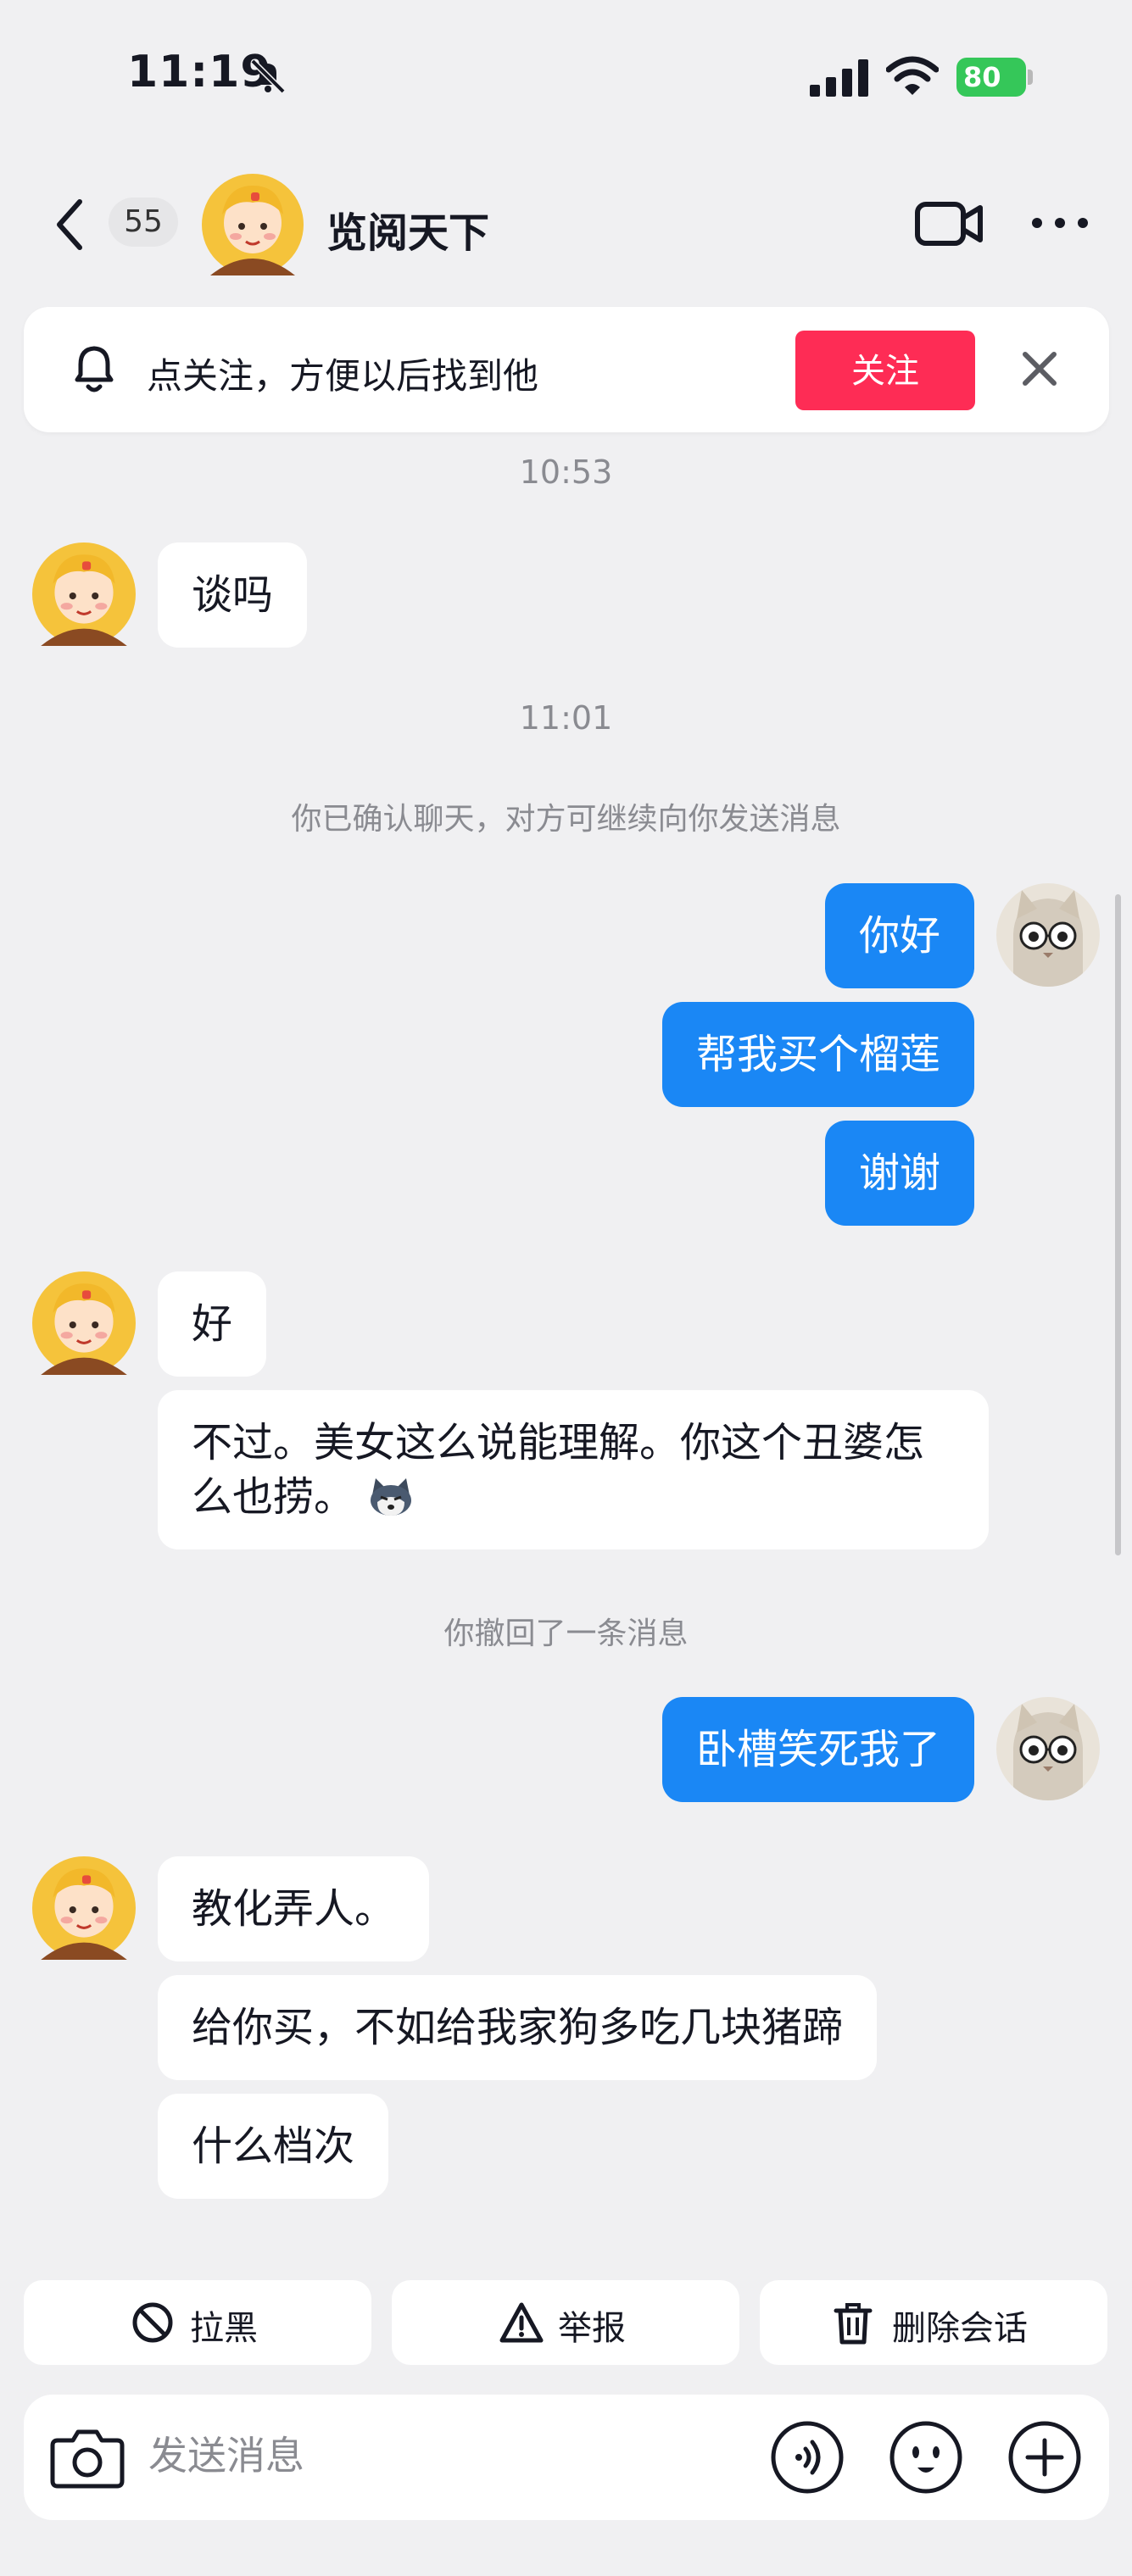  What do you see at coordinates (912, 75) in the screenshot?
I see `wifi-icon` at bounding box center [912, 75].